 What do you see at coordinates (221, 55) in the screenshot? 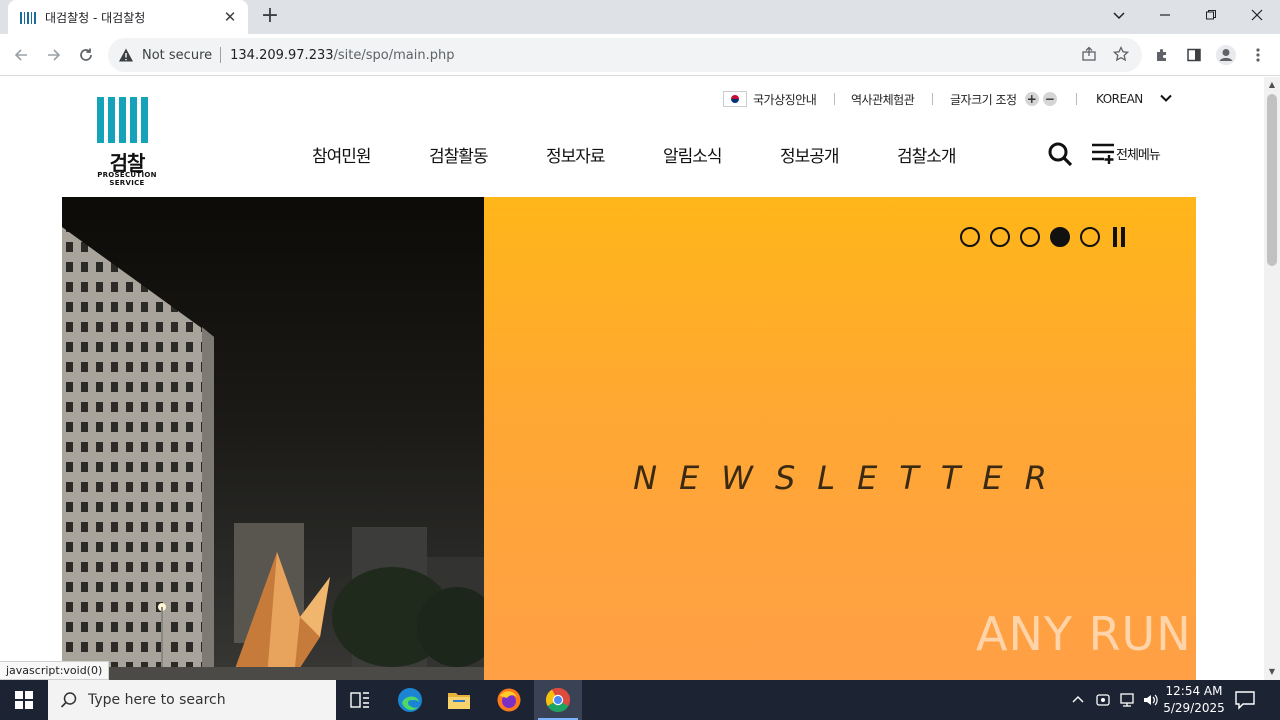
I see `address-separator` at bounding box center [221, 55].